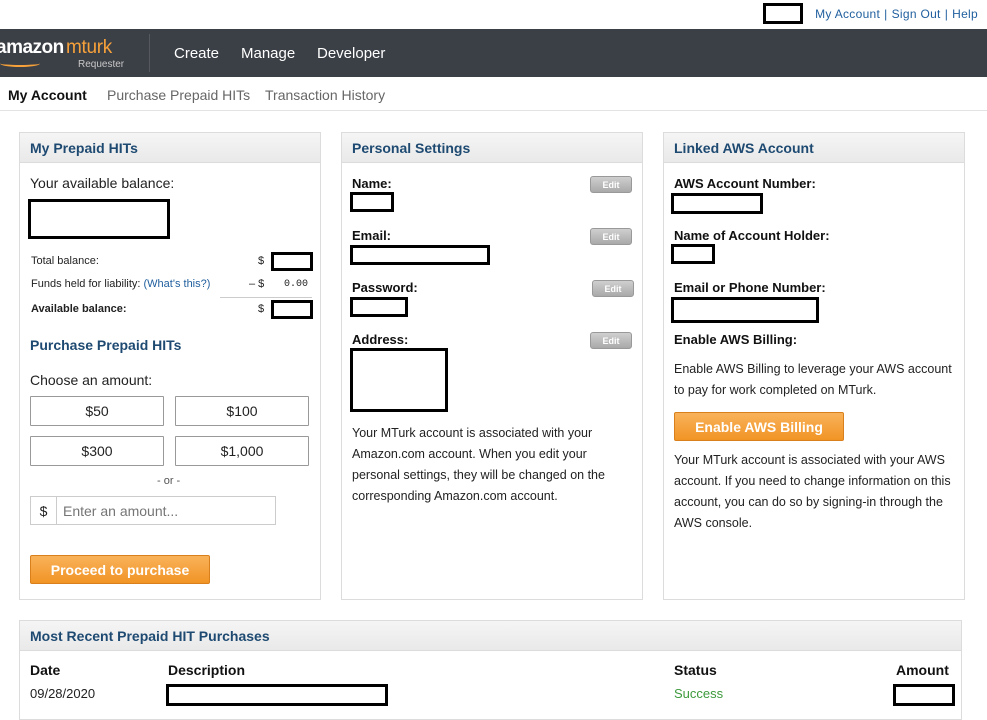  What do you see at coordinates (89, 47) in the screenshot?
I see `logo-word-mturk: mturk` at bounding box center [89, 47].